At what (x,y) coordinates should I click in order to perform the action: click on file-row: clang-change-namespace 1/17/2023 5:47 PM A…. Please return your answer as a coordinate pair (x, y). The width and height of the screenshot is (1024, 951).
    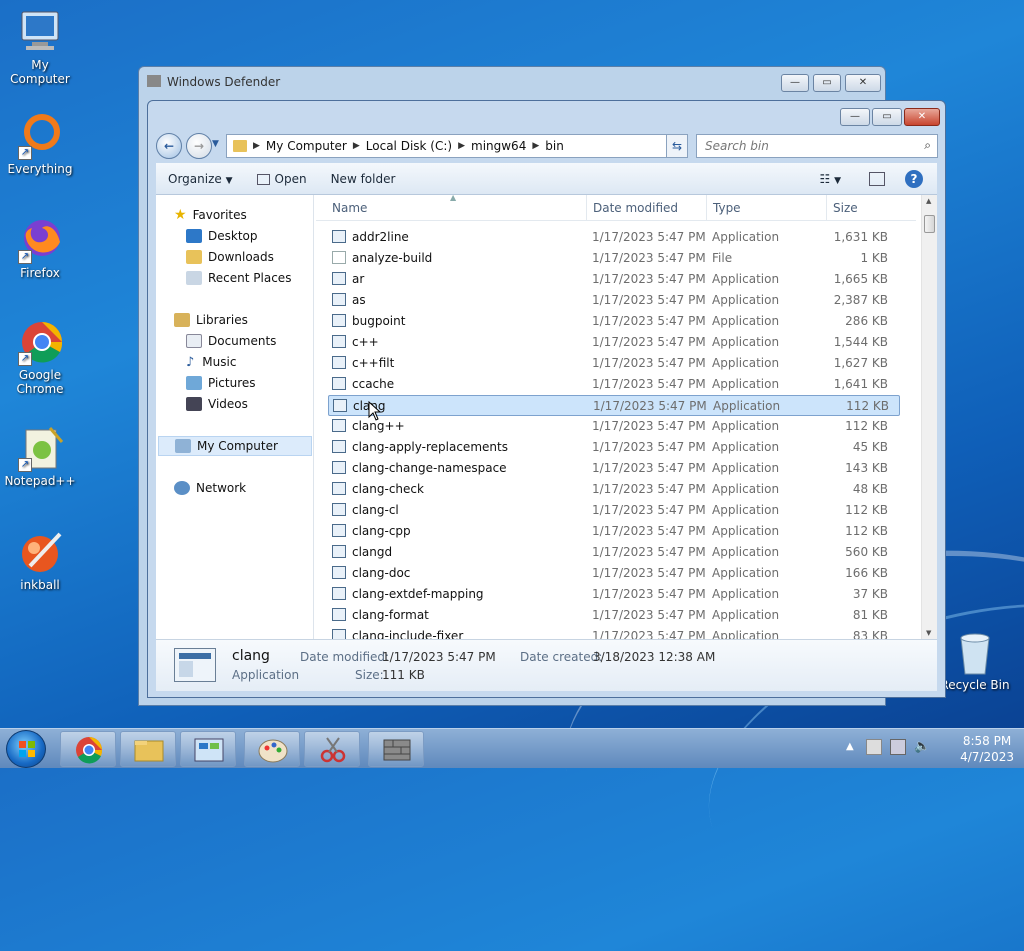
    Looking at the image, I should click on (614, 468).